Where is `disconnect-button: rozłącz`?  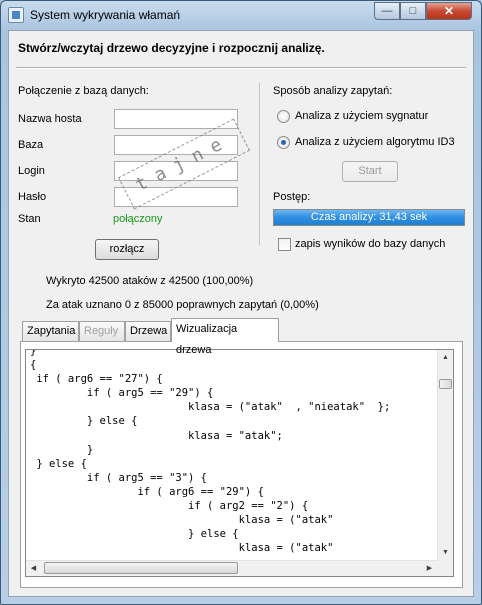 disconnect-button: rozłącz is located at coordinates (127, 249).